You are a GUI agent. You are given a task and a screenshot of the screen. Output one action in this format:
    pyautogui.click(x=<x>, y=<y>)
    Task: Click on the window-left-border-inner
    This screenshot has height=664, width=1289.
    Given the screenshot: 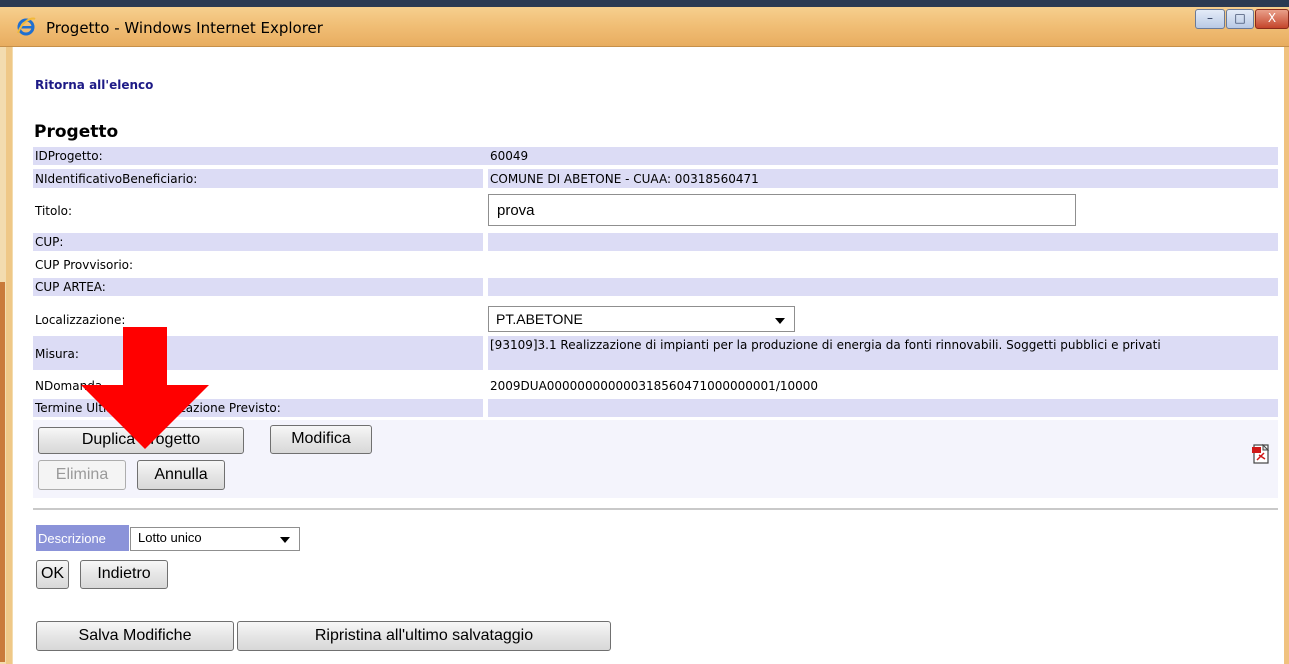 What is the action you would take?
    pyautogui.click(x=9, y=355)
    